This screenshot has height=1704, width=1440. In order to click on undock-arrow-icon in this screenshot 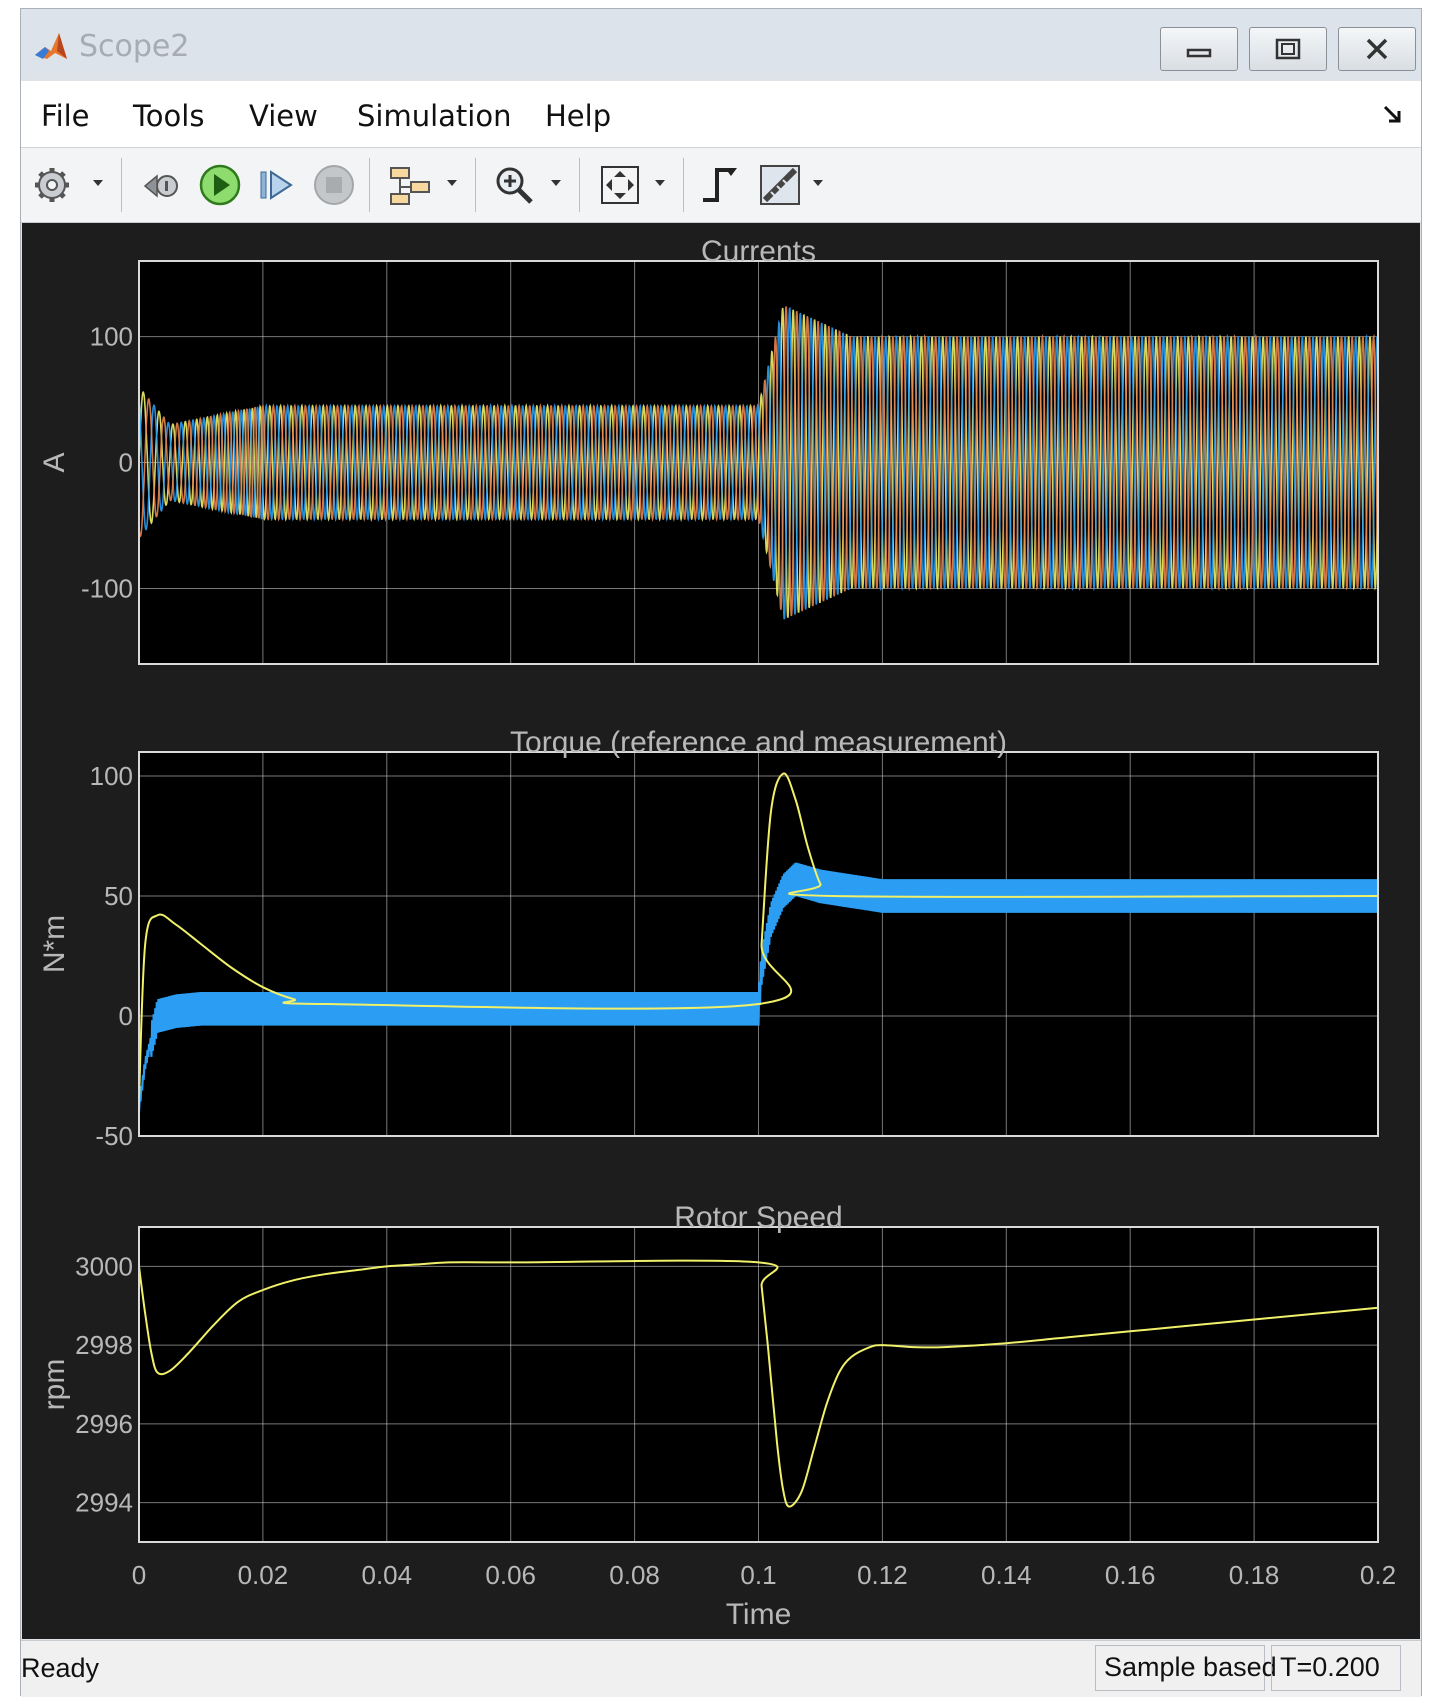, I will do `click(1394, 114)`.